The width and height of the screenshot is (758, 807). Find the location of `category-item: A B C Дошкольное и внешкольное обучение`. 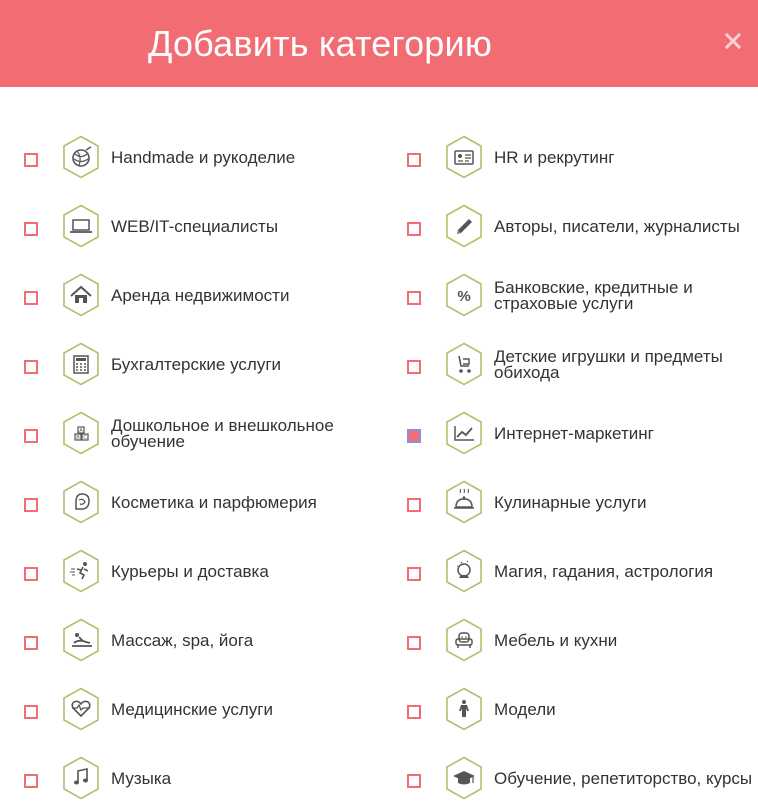

category-item: A B C Дошкольное и внешкольное обучение is located at coordinates (204, 436).